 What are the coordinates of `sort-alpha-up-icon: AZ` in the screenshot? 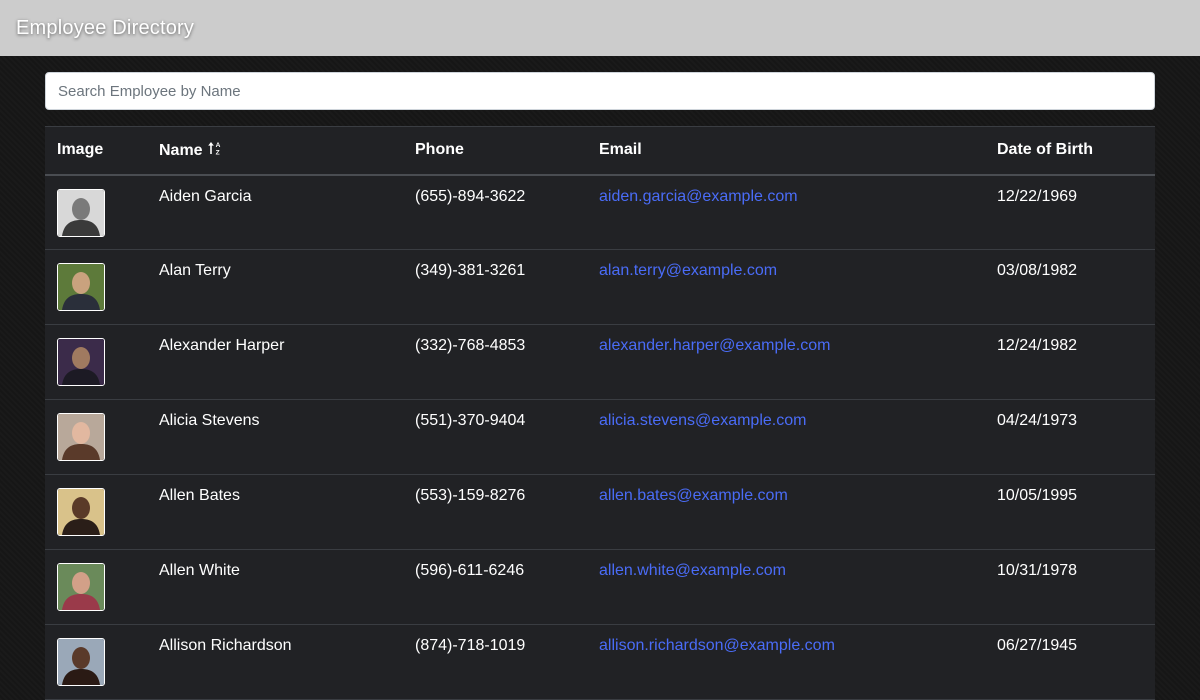 It's located at (215, 150).